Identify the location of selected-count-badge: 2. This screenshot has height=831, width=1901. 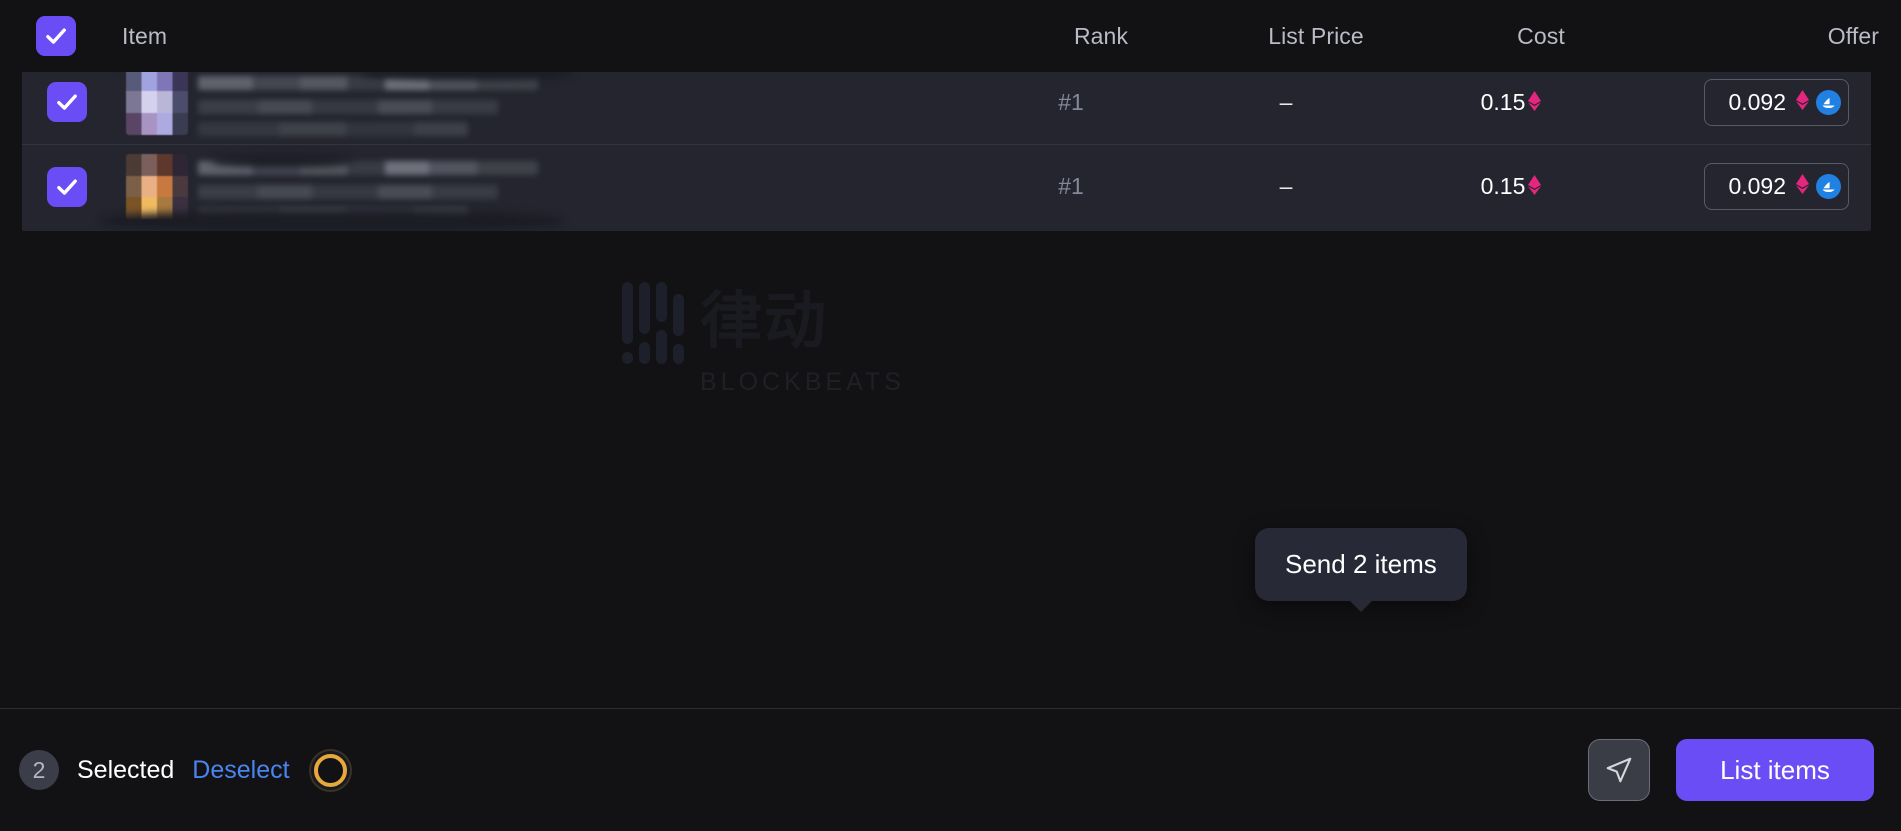
(39, 770).